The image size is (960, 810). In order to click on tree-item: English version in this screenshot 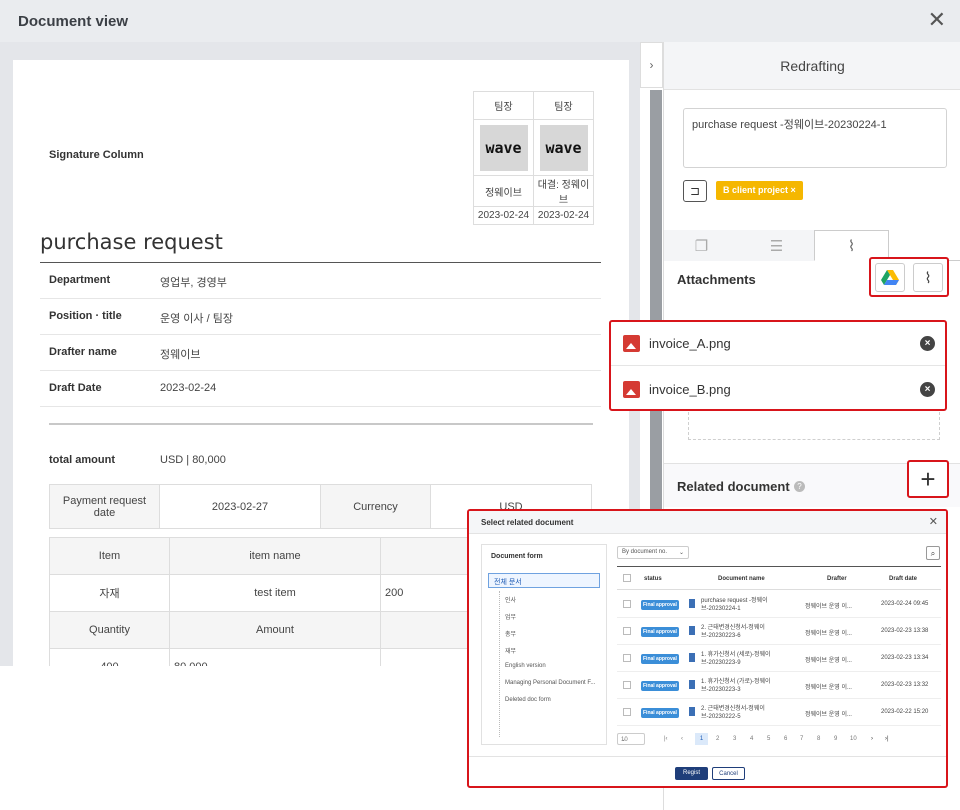, I will do `click(525, 666)`.